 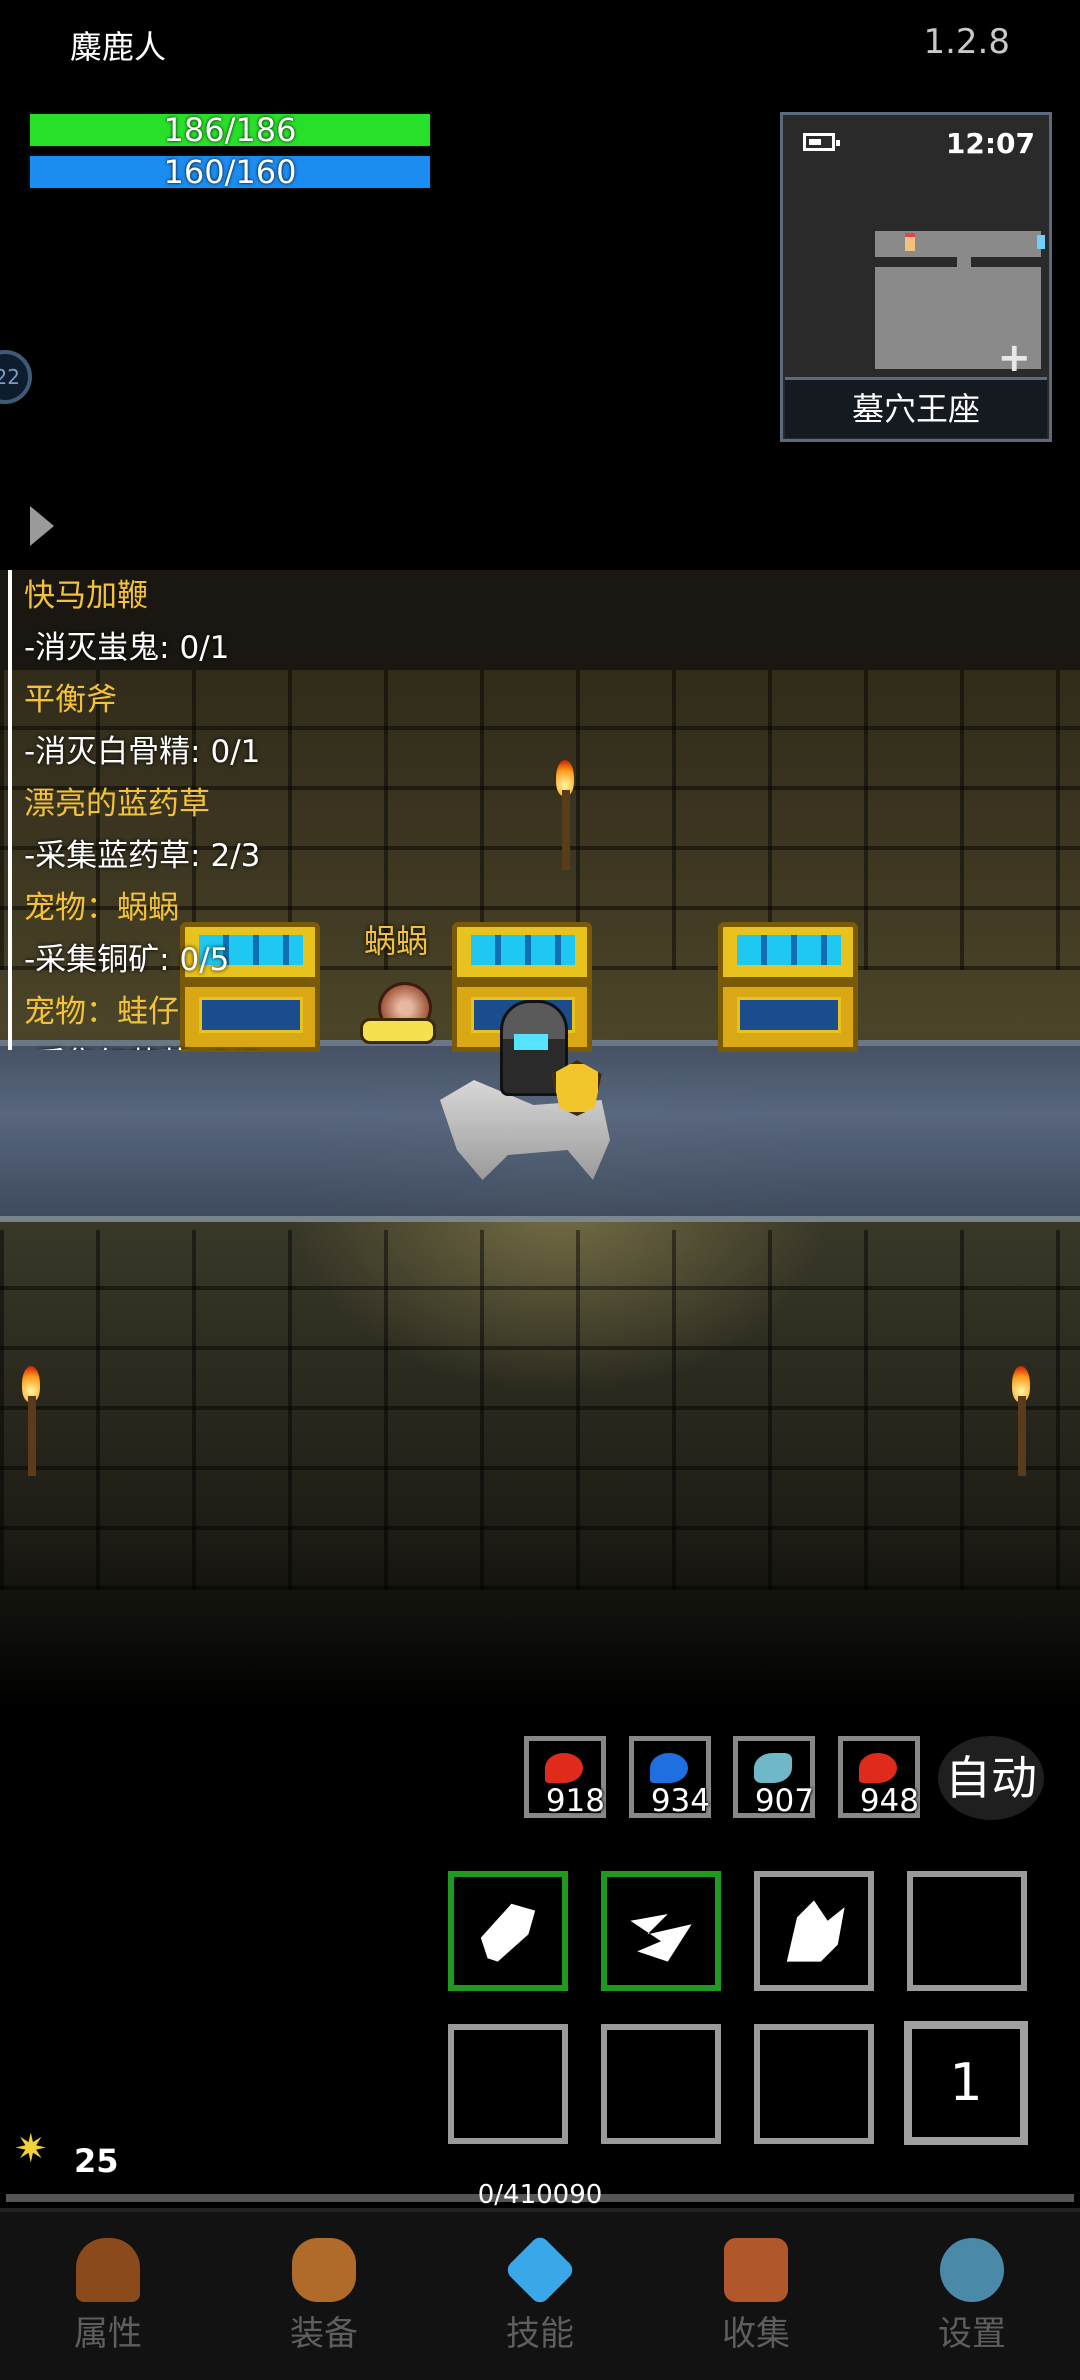 I want to click on quest-title: 漂亮的蓝药草, so click(x=117, y=804).